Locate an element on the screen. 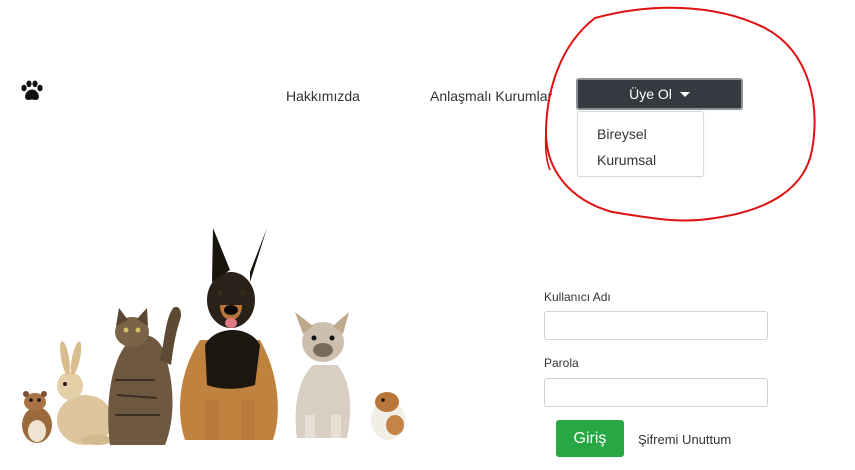  rabbit-image is located at coordinates (85, 393).